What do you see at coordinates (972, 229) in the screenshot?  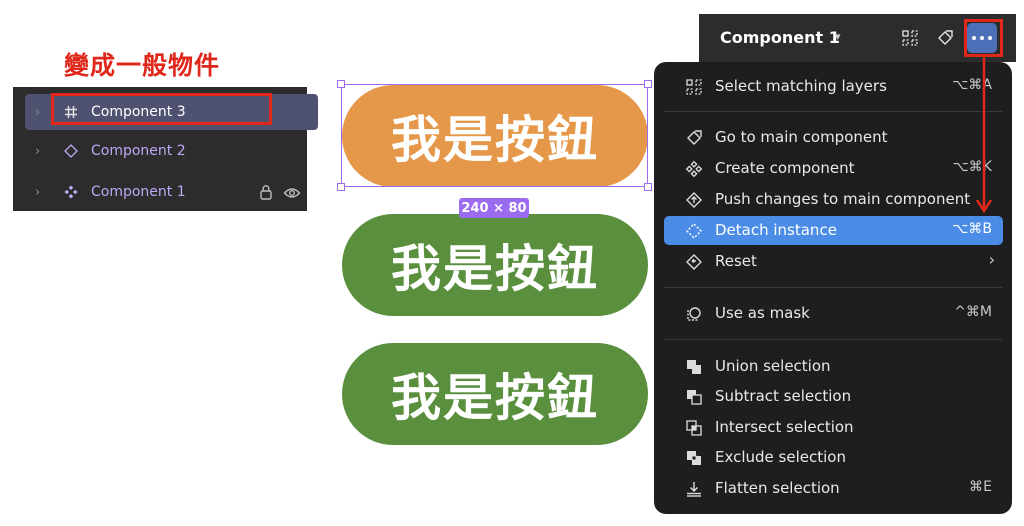 I see `menu-item-shortcut: ⌥⌘B` at bounding box center [972, 229].